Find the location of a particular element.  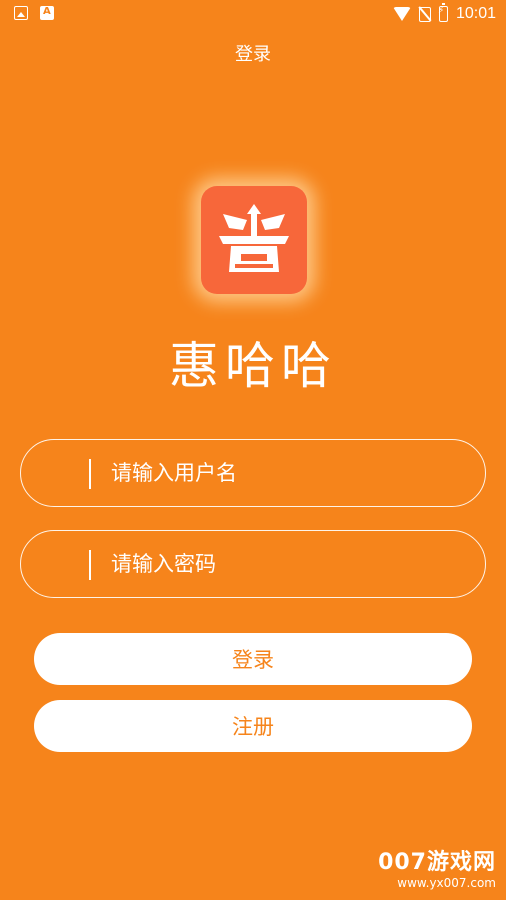

status-time: 10:01 is located at coordinates (475, 13).